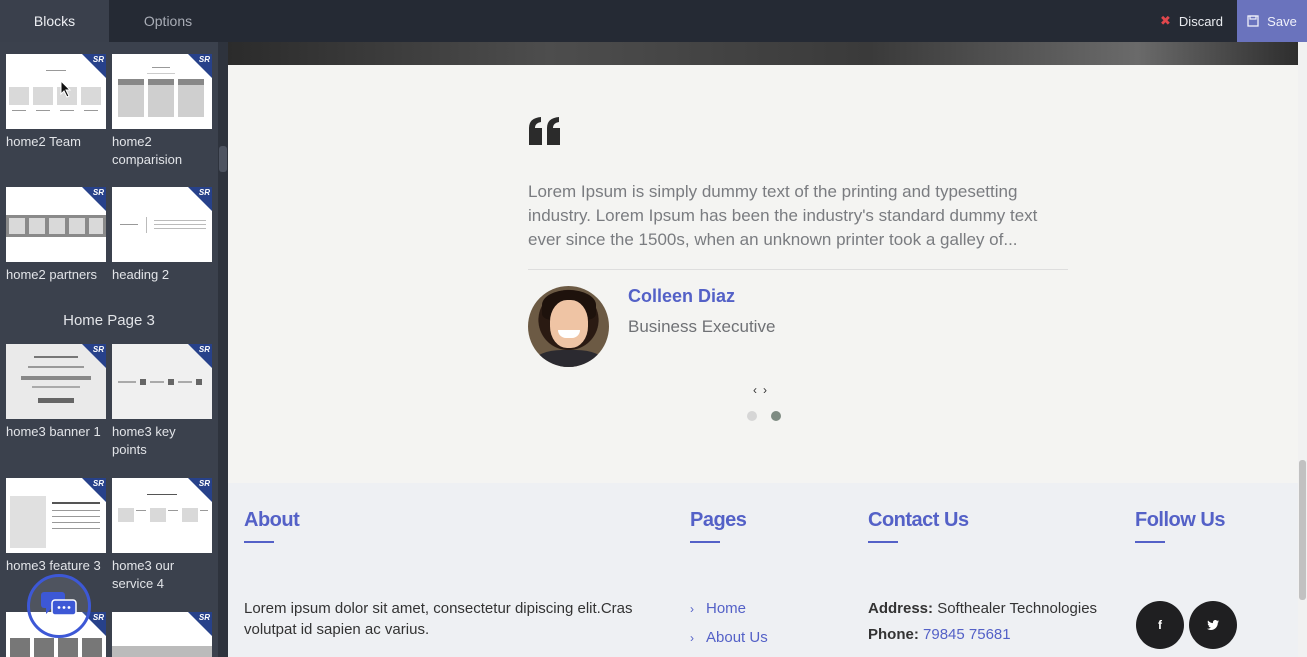 The height and width of the screenshot is (657, 1307). Describe the element at coordinates (43, 141) in the screenshot. I see `block-label: home2 Team` at that location.